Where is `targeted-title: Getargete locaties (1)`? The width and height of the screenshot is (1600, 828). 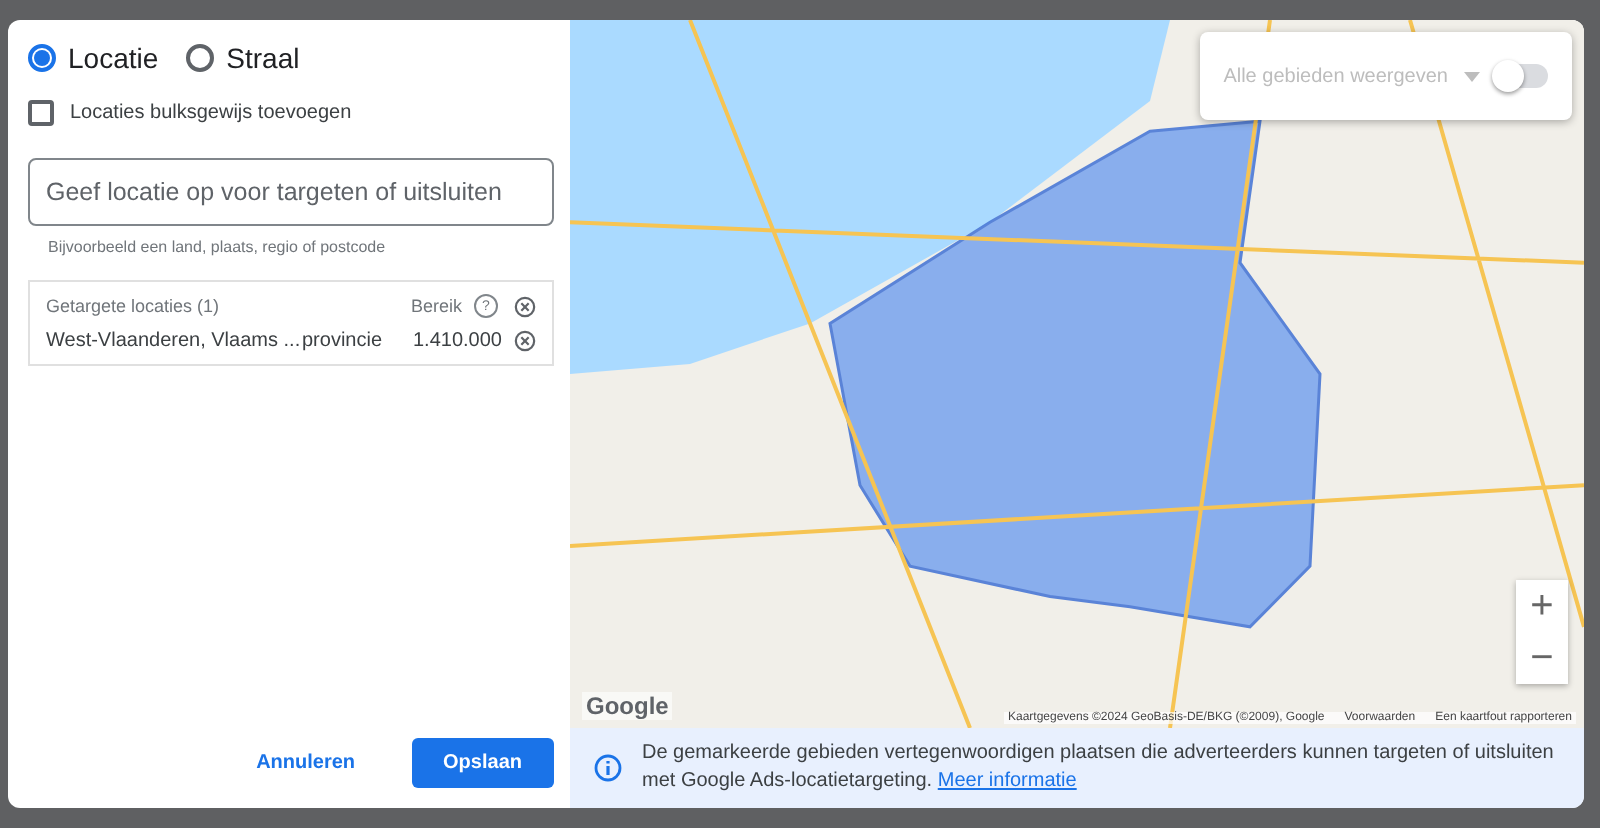 targeted-title: Getargete locaties (1) is located at coordinates (133, 306).